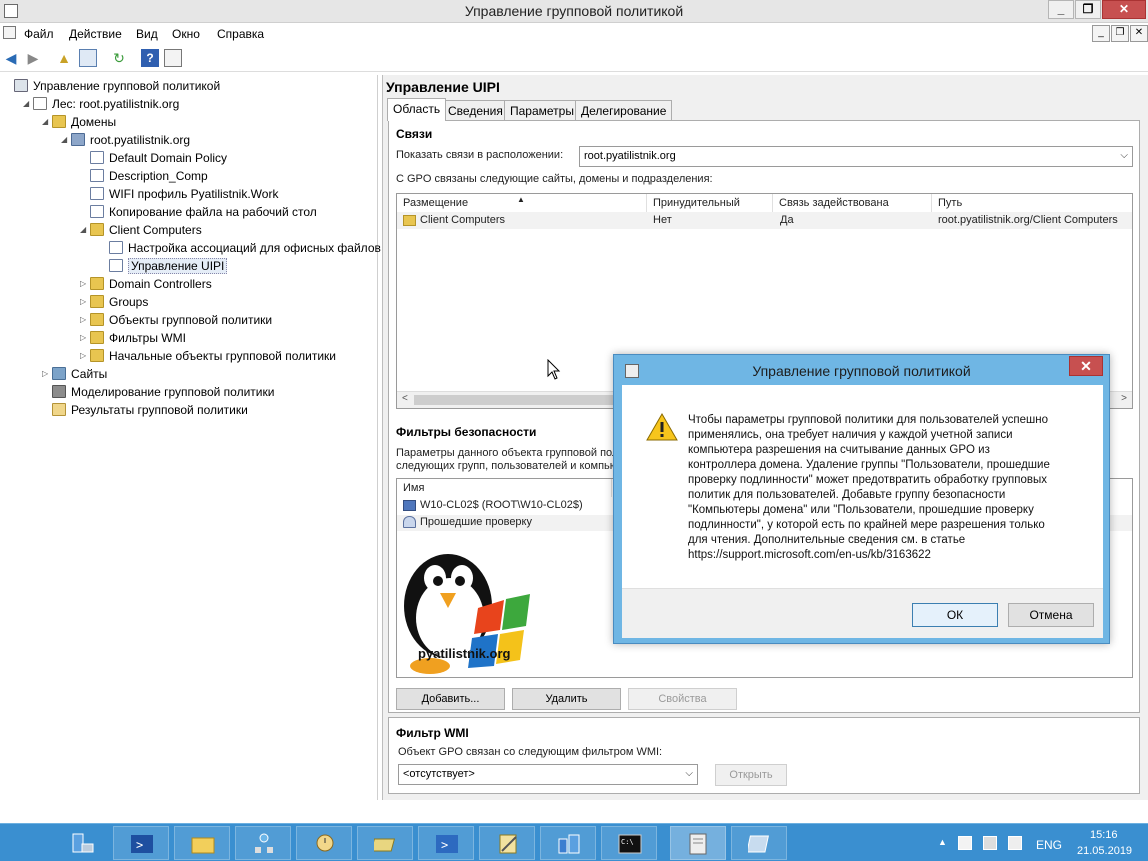 The height and width of the screenshot is (861, 1148). I want to click on tree-item: Копирование файла на рабочий стол, so click(198, 213).